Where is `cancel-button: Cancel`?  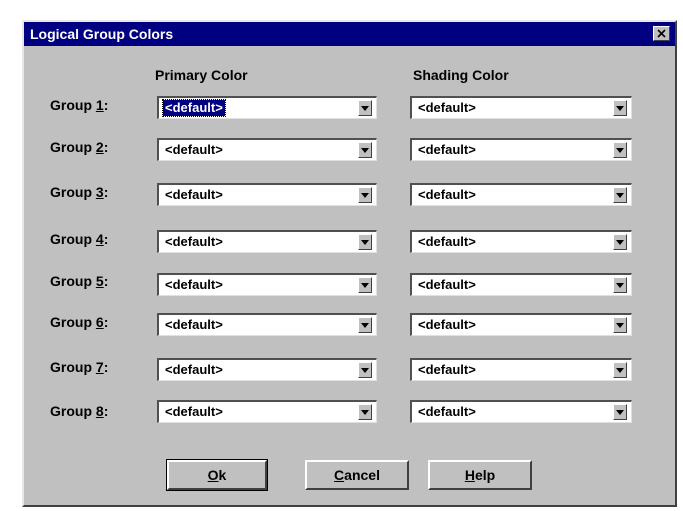 cancel-button: Cancel is located at coordinates (357, 475).